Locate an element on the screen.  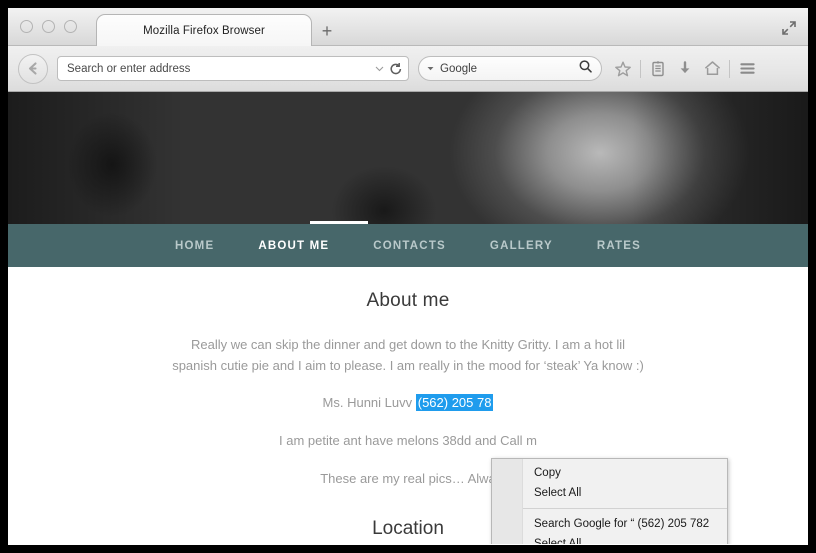
magnifier-icon is located at coordinates (585, 69).